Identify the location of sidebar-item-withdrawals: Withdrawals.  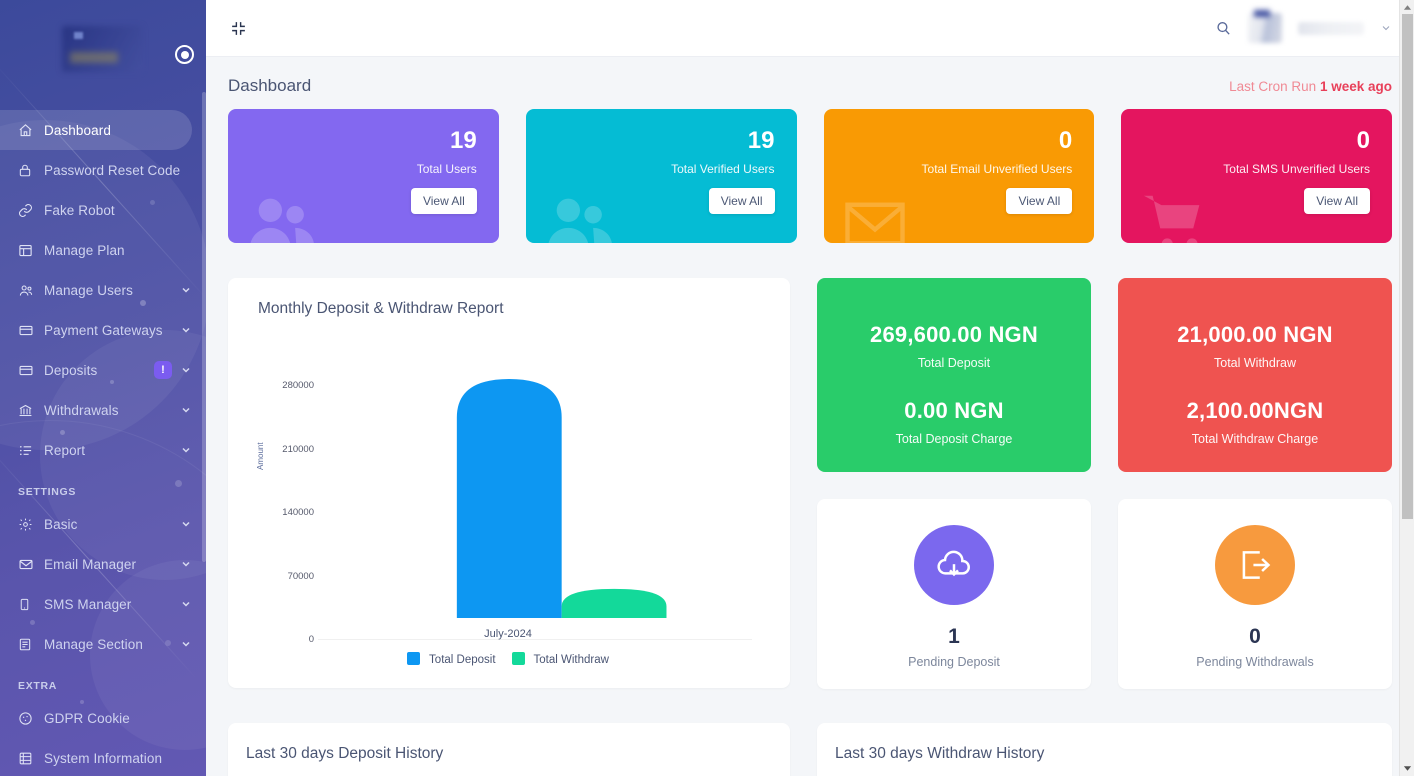
(103, 410).